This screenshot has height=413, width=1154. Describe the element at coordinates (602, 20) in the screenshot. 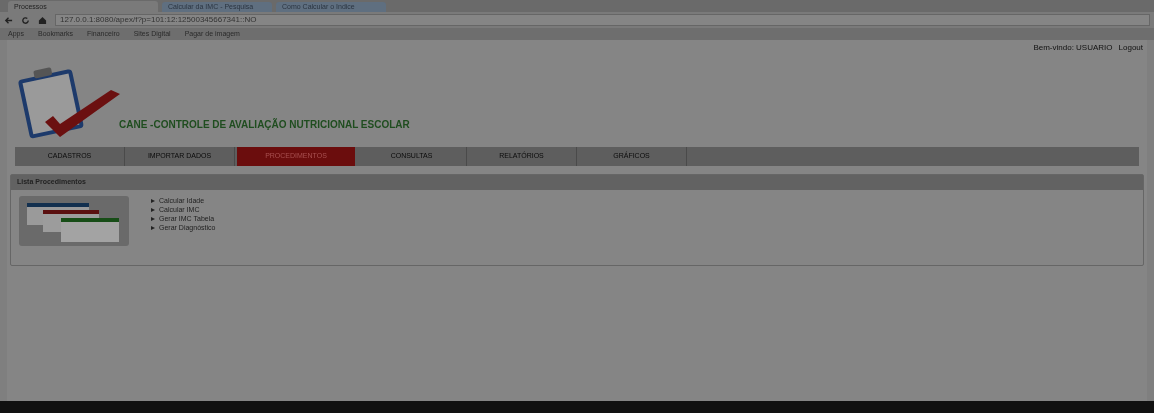

I see `address-bar: 127.0.0.1:8080/apex/f?p=101:12:12500345667341::NO` at that location.